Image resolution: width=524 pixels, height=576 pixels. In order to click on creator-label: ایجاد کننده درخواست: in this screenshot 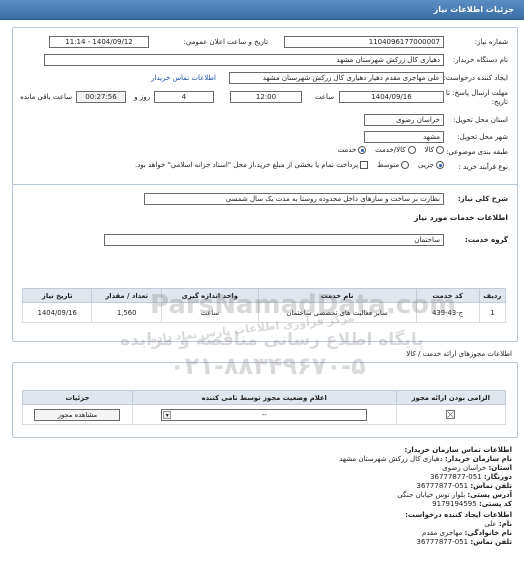, I will do `click(476, 78)`.